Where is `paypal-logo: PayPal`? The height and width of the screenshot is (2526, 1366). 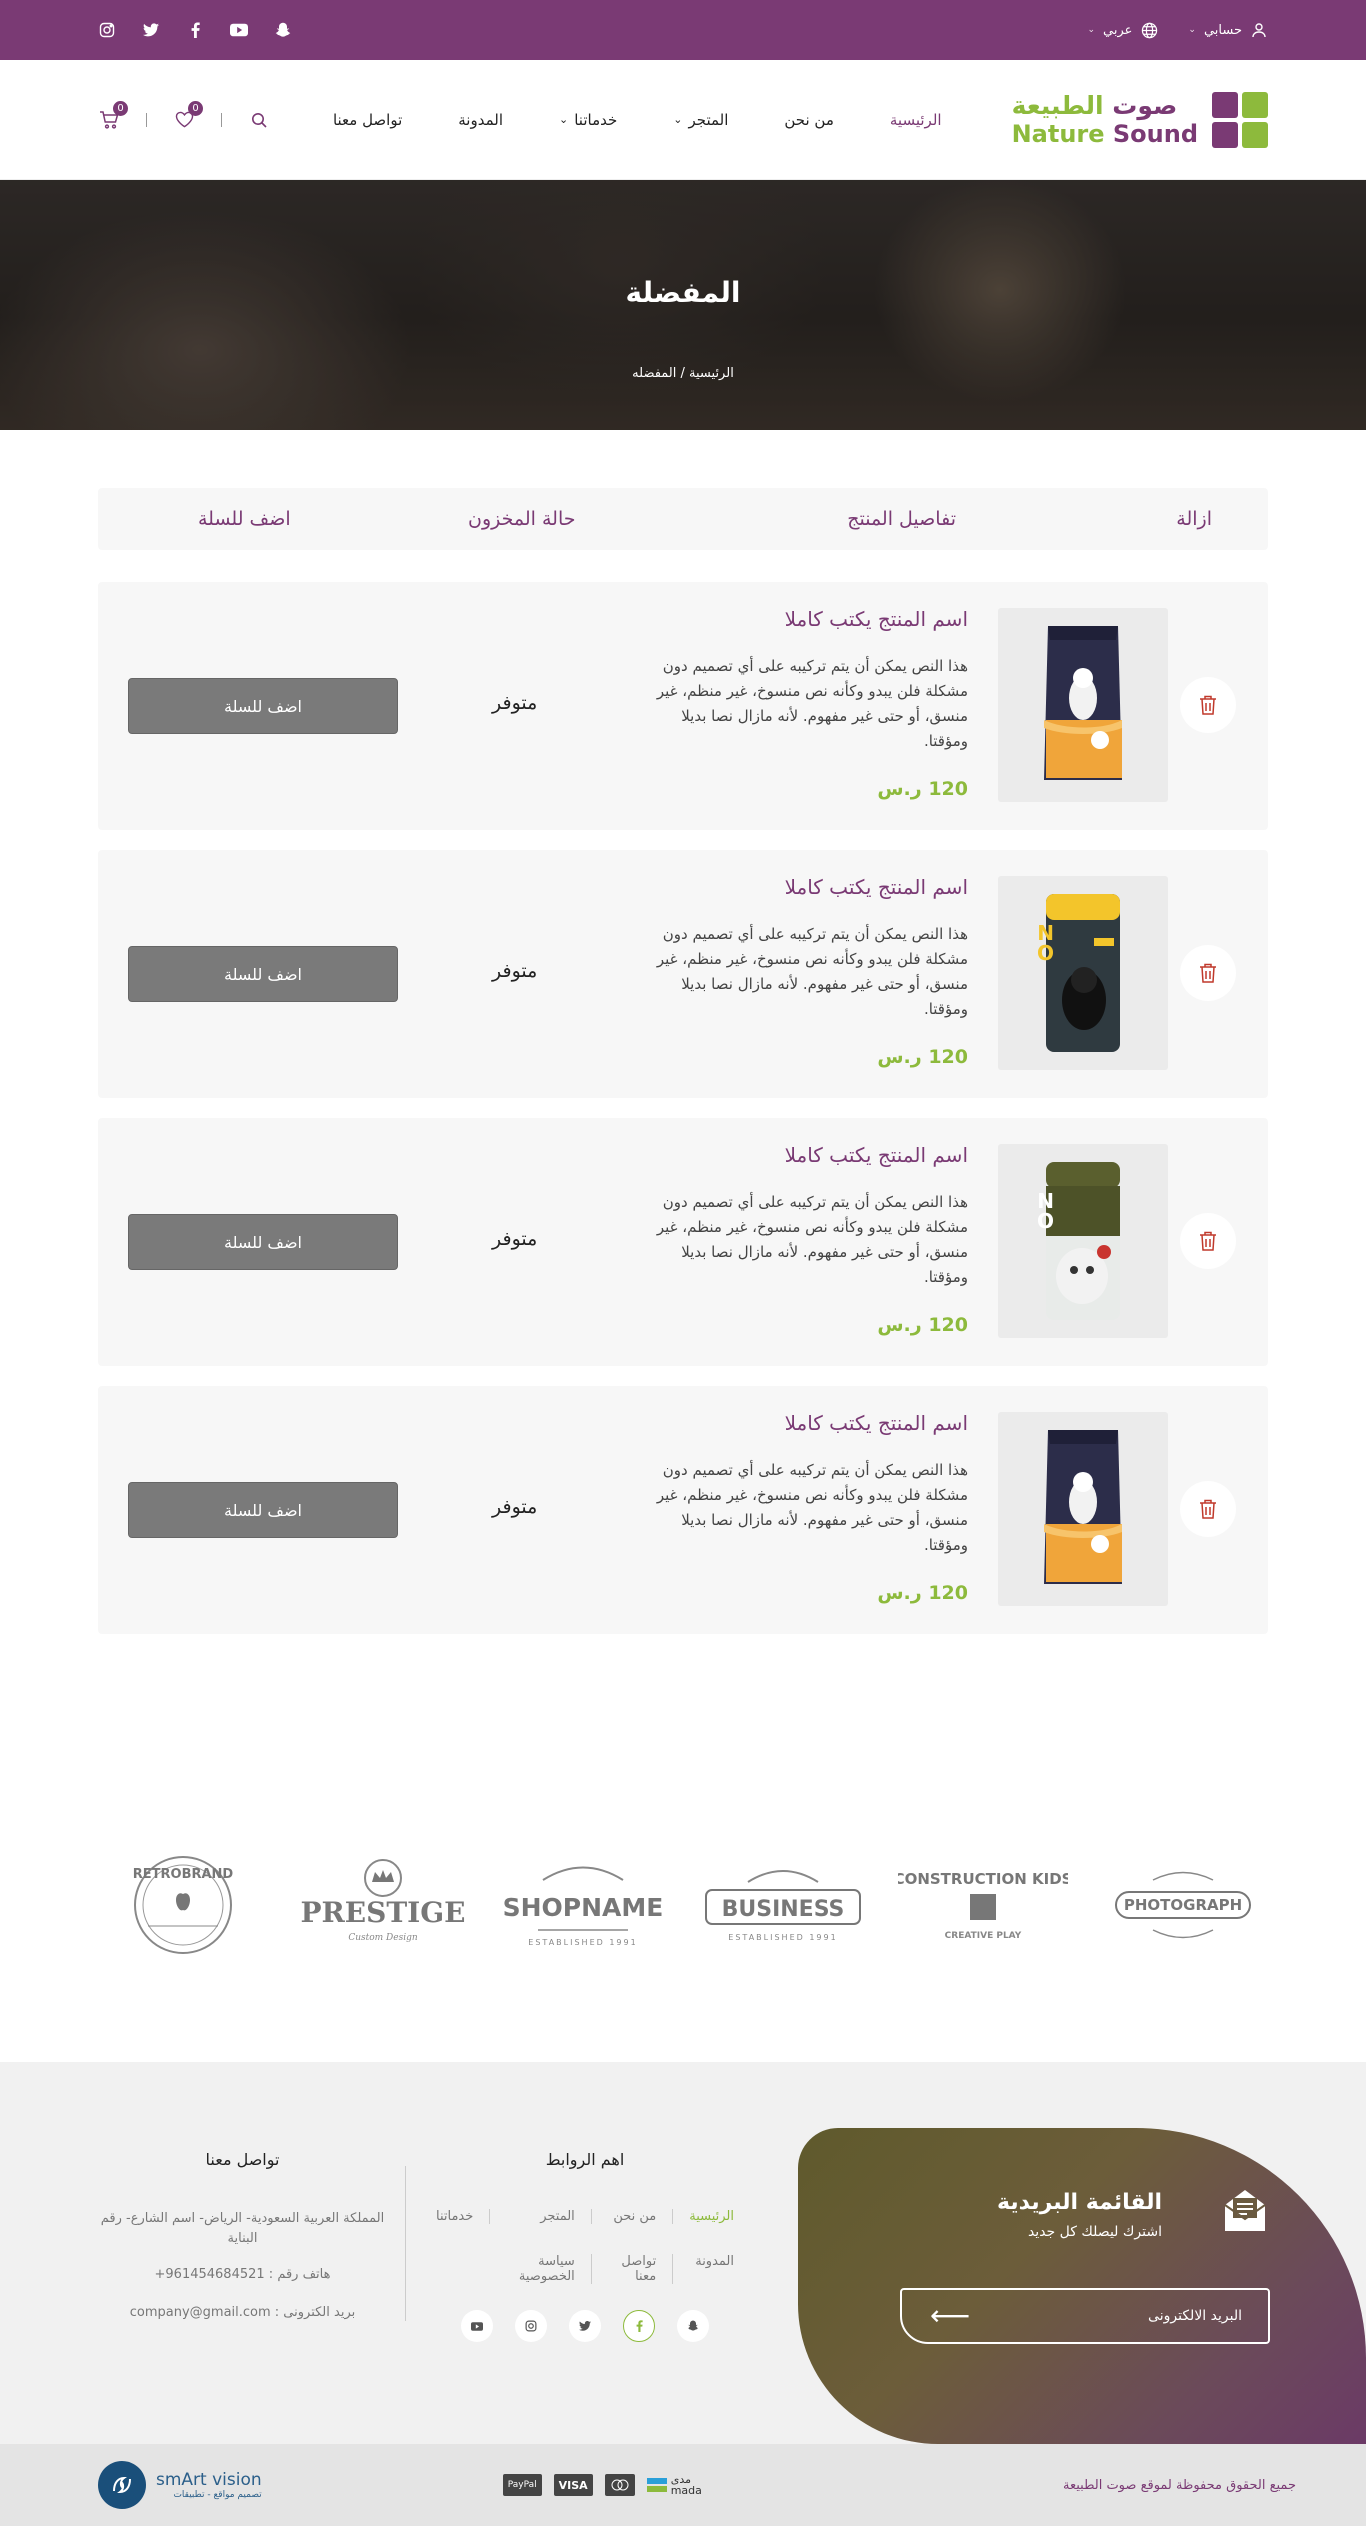
paypal-logo: PayPal is located at coordinates (522, 2485).